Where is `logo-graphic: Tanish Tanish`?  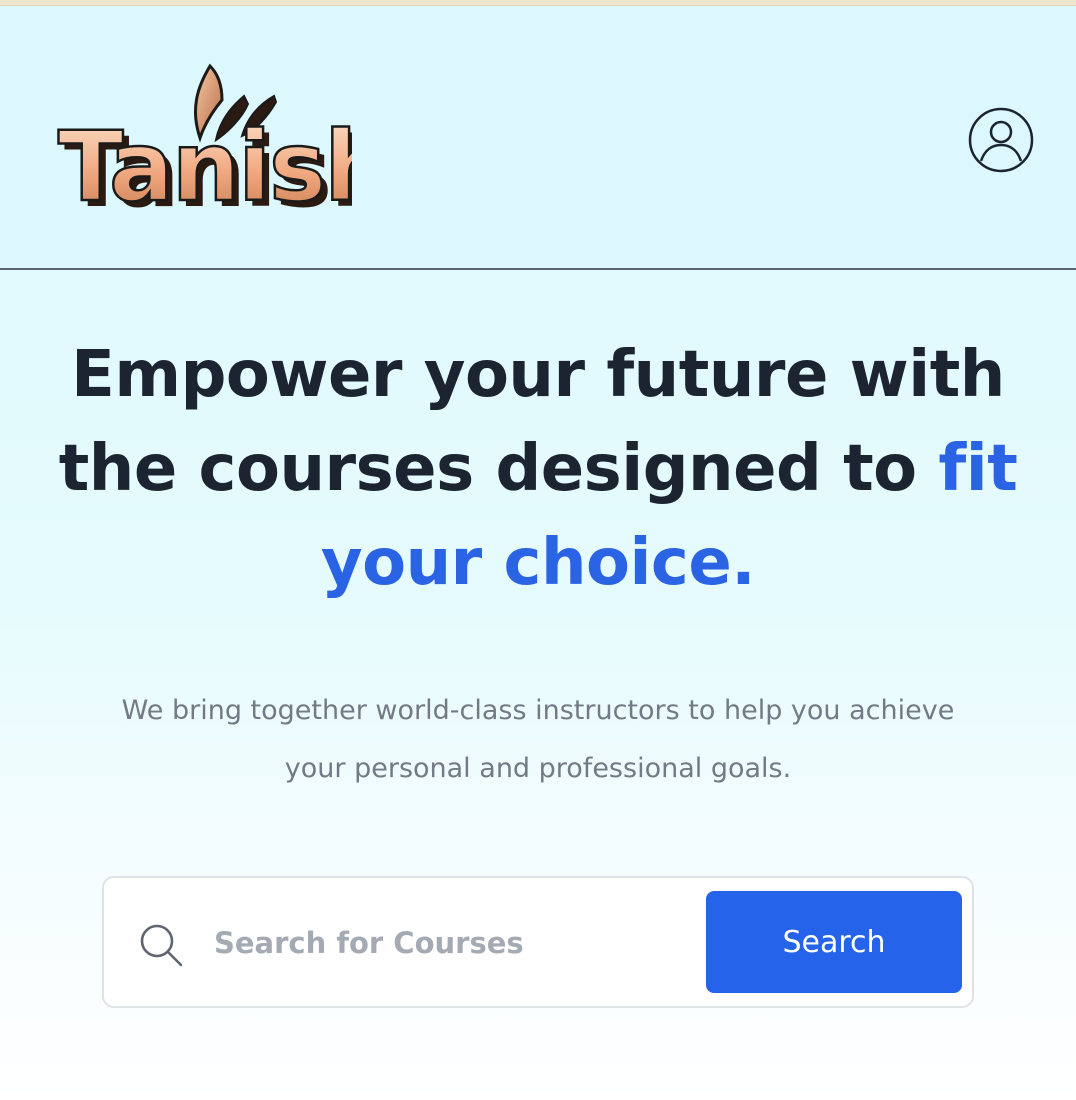 logo-graphic: Tanish Tanish is located at coordinates (204, 142).